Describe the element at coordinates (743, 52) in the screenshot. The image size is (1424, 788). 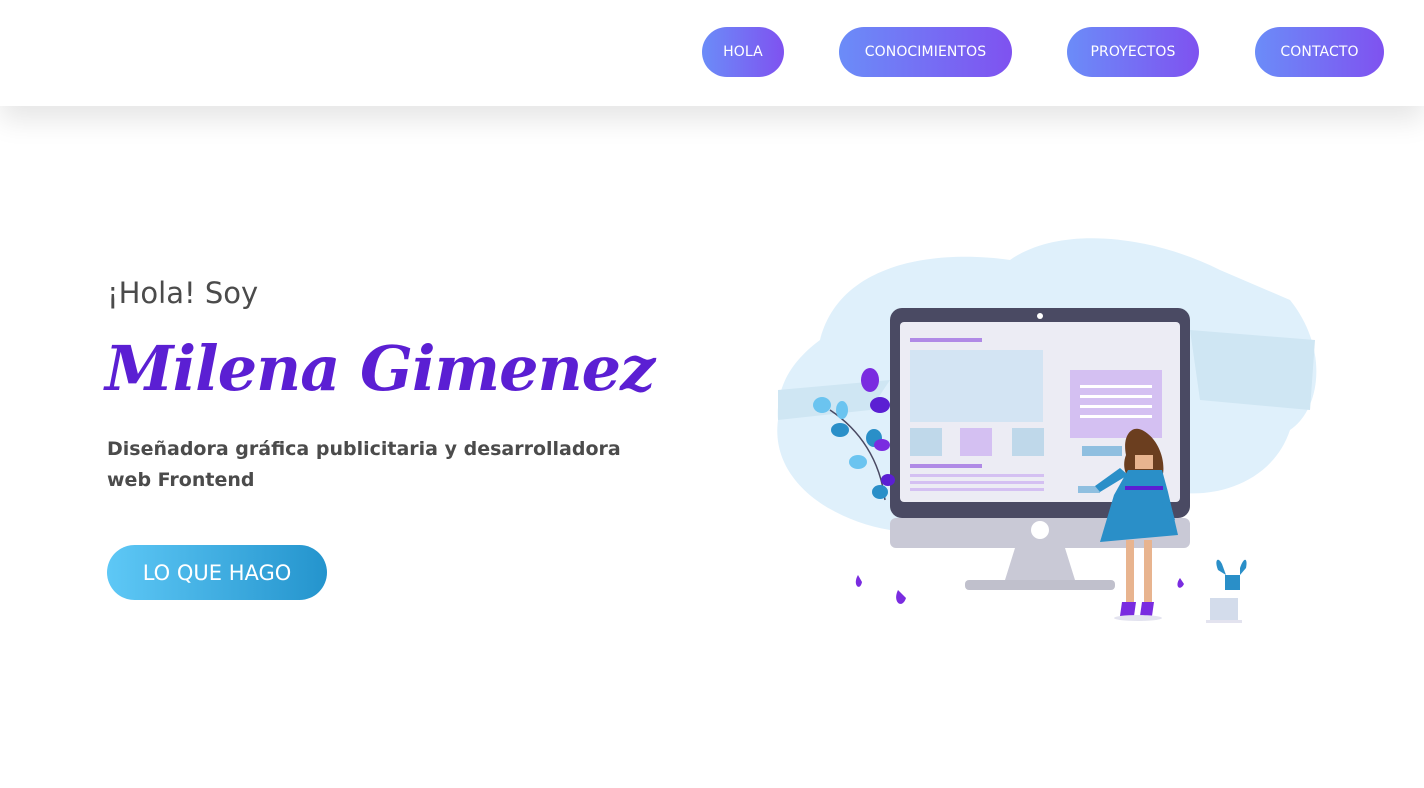
I see `nav-button-hola: HOLA` at that location.